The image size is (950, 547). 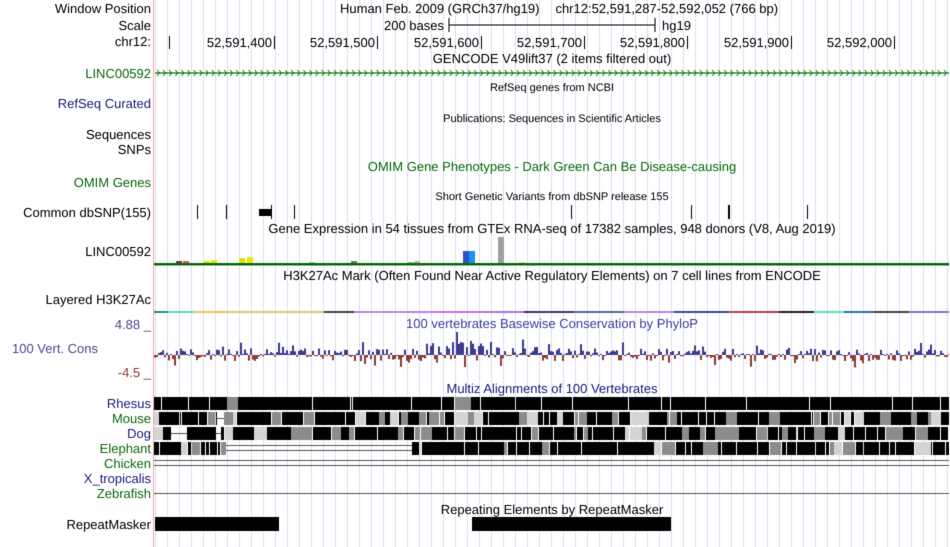 I want to click on track-title: Publications: Sequences in Scientific Articles, so click(x=552, y=119).